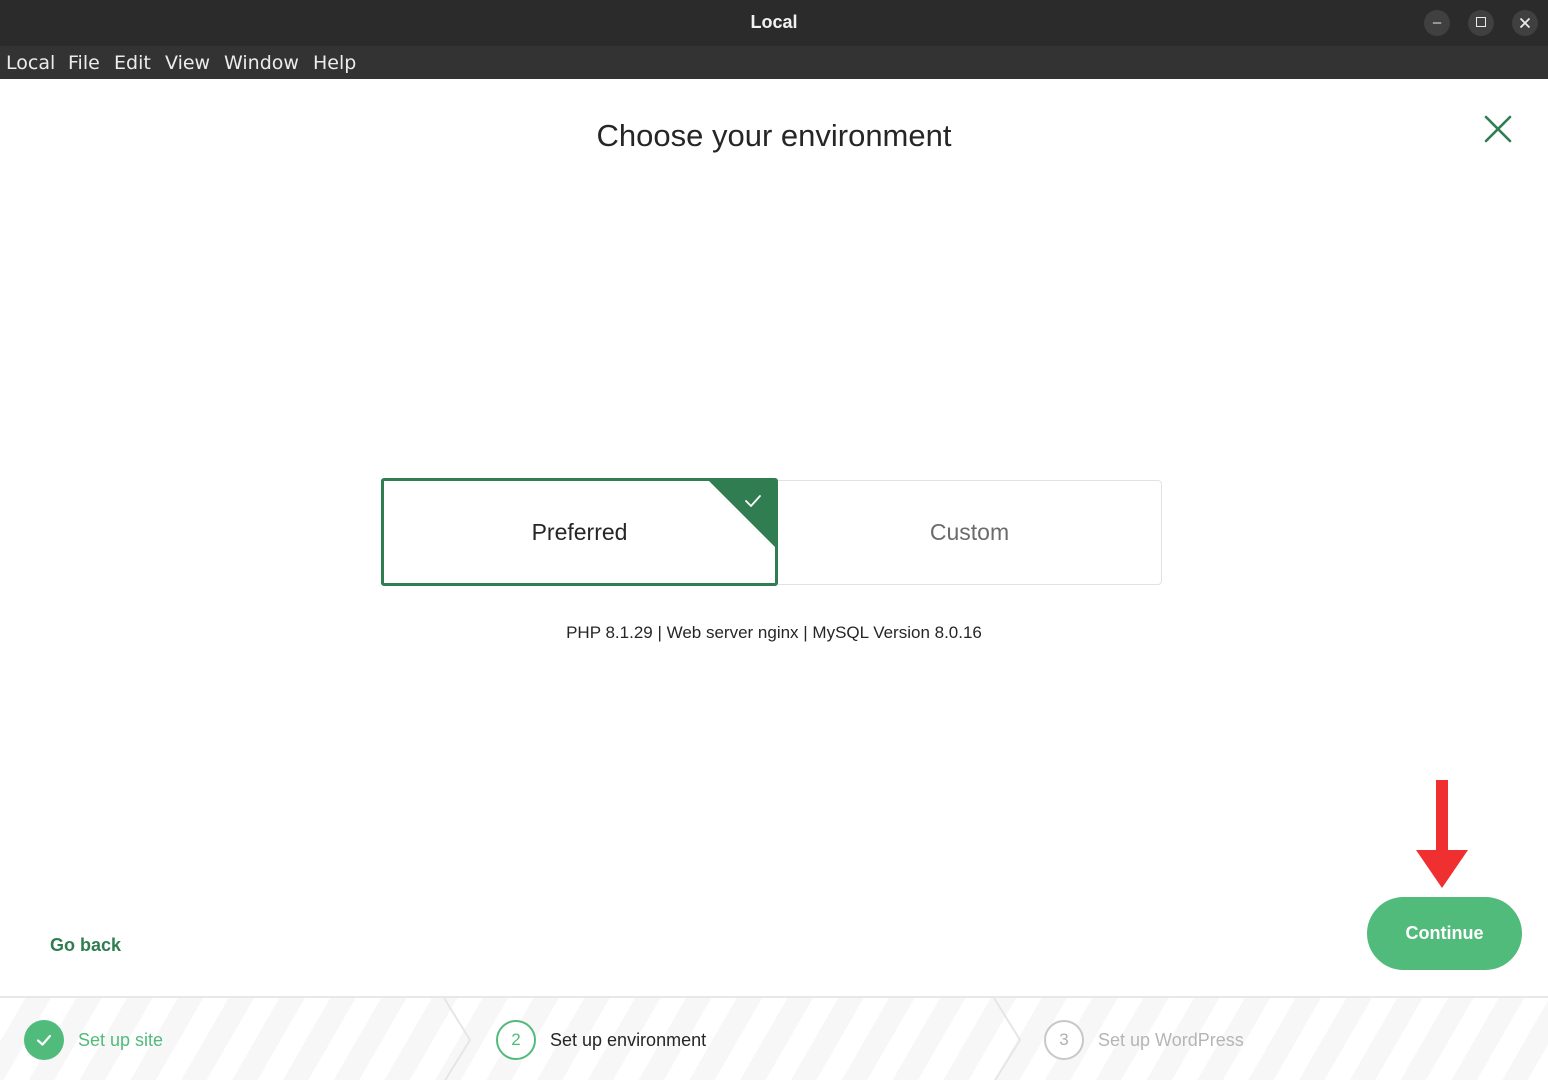  What do you see at coordinates (85, 945) in the screenshot?
I see `go-back-link: Go back` at bounding box center [85, 945].